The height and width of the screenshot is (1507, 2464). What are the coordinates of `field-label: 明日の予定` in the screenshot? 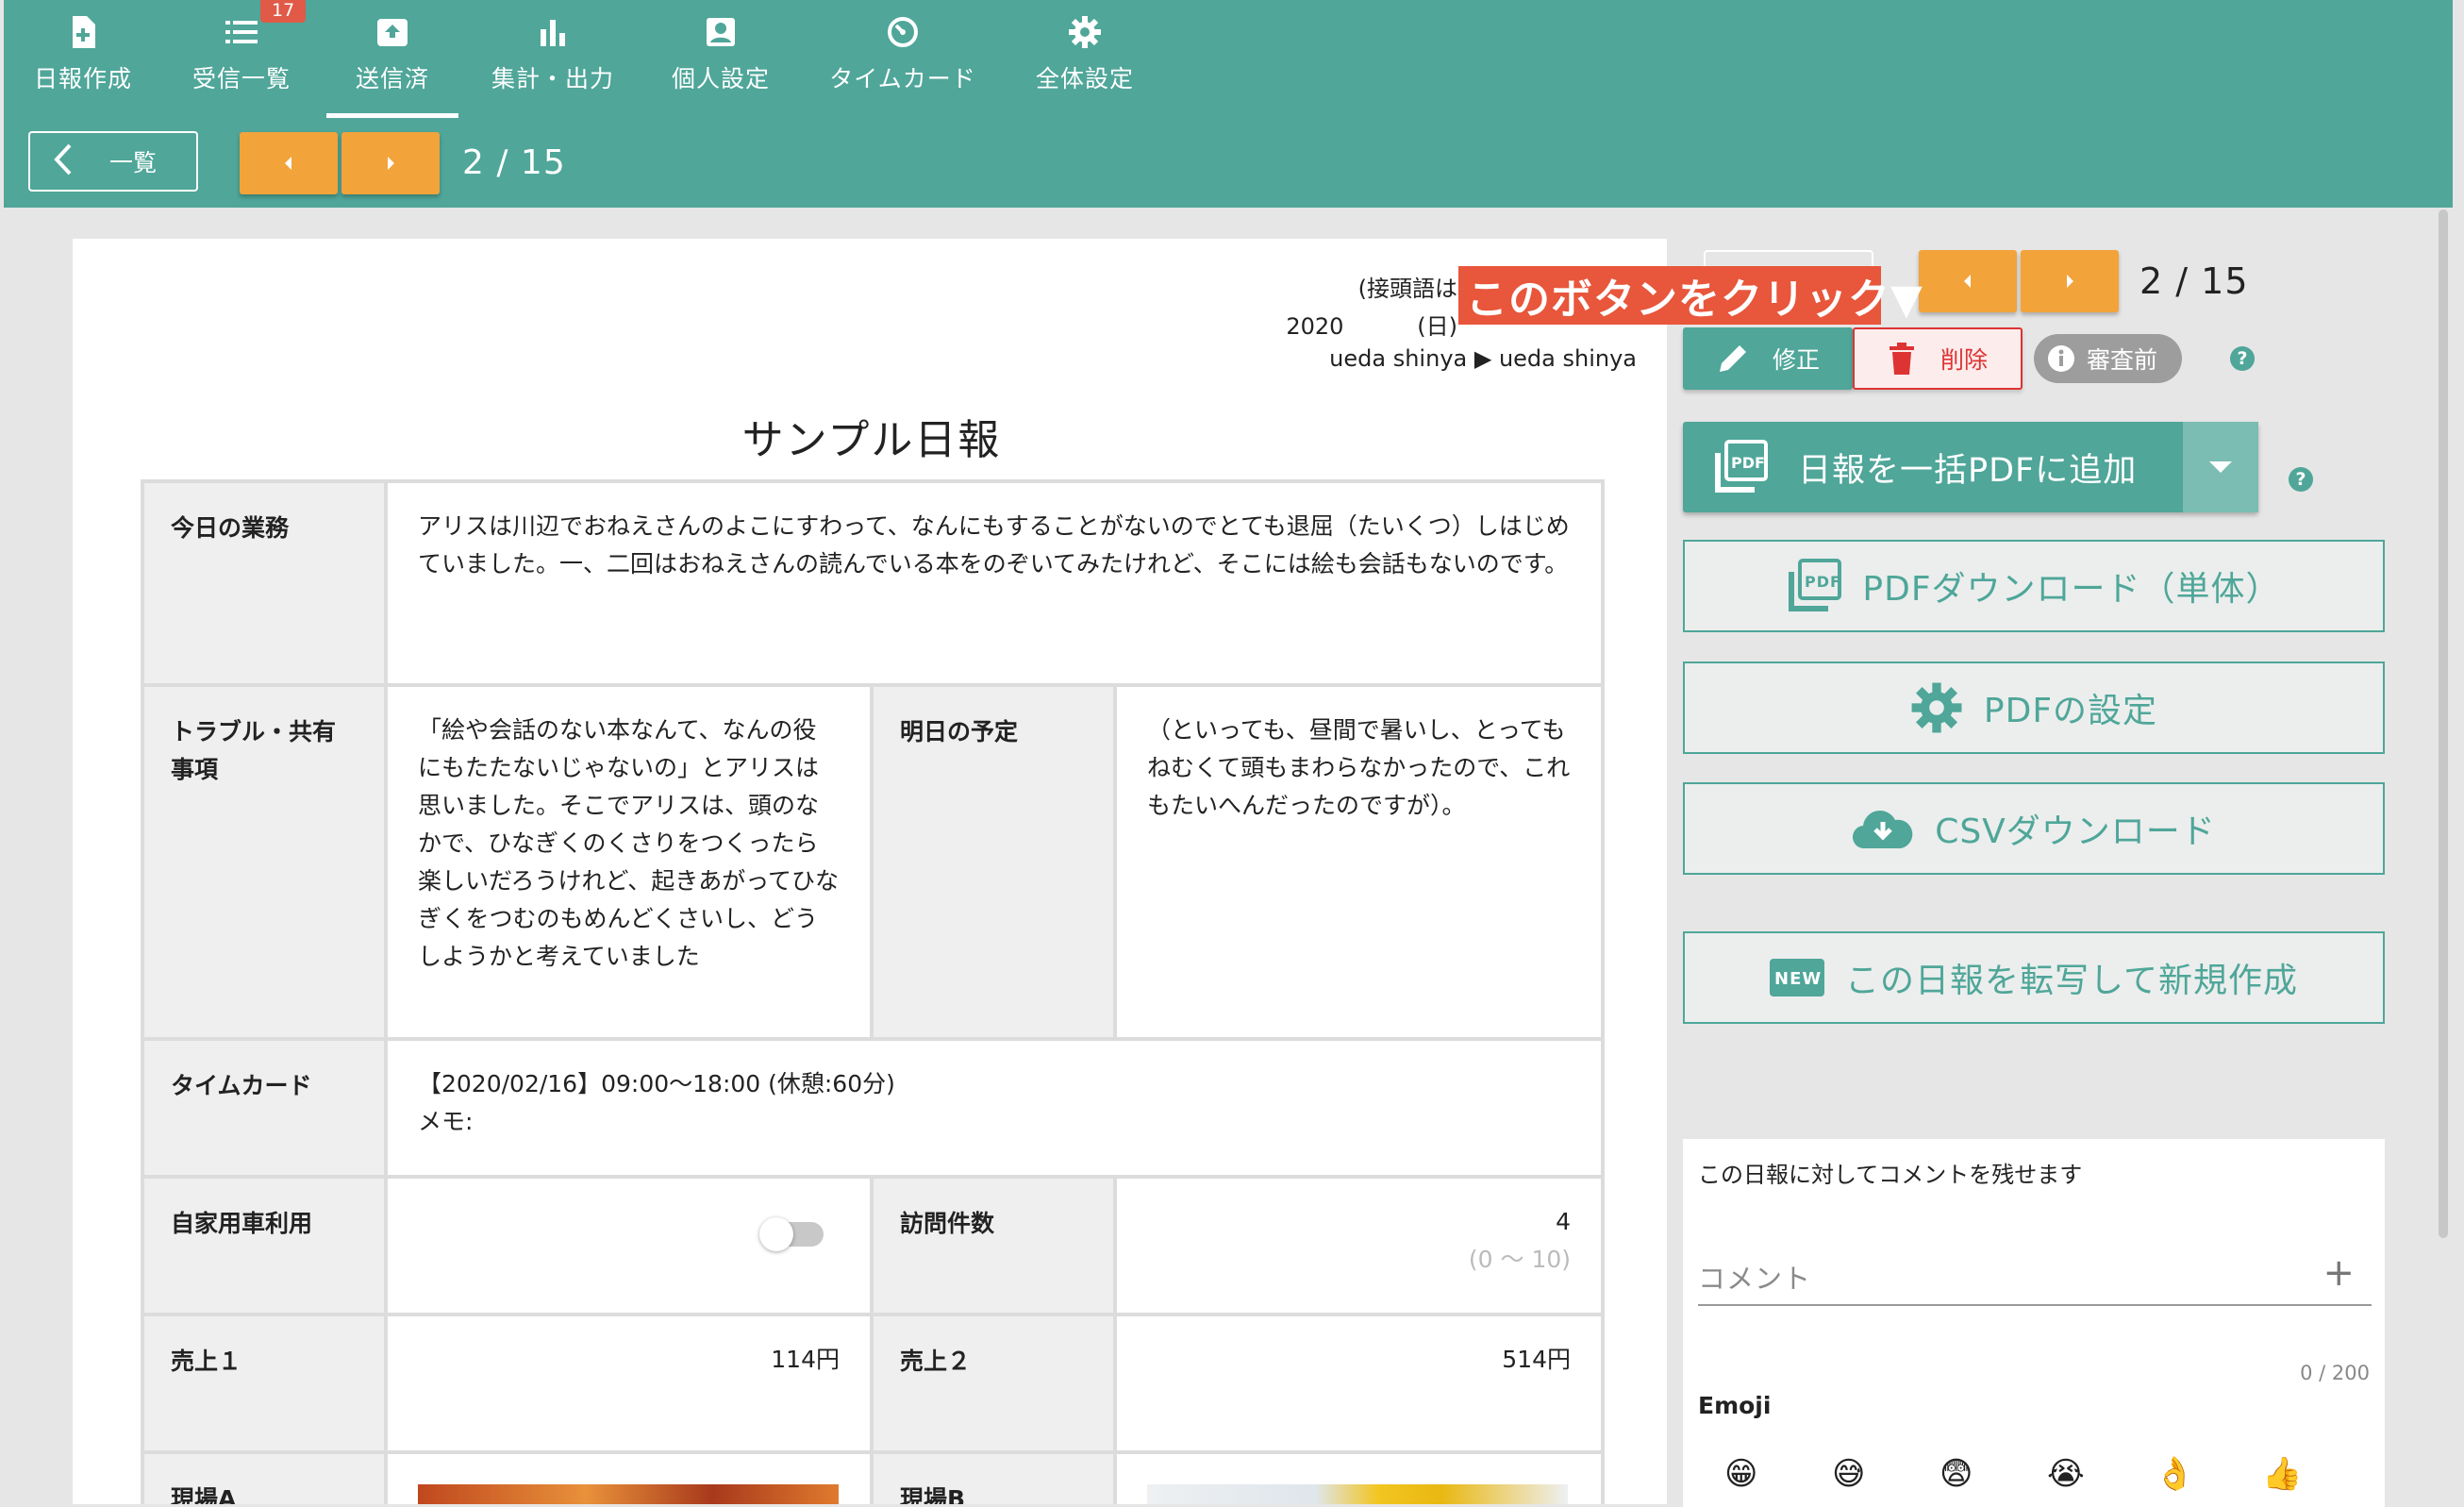 It's located at (994, 862).